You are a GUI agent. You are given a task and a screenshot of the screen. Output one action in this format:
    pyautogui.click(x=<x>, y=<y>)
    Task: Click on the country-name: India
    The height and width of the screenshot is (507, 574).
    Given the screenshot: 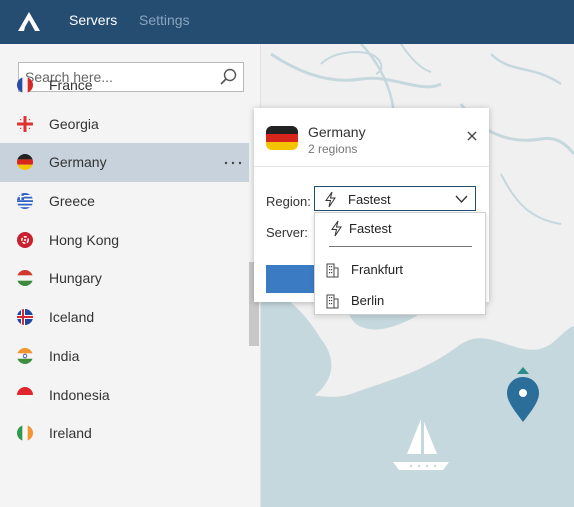 What is the action you would take?
    pyautogui.click(x=64, y=355)
    